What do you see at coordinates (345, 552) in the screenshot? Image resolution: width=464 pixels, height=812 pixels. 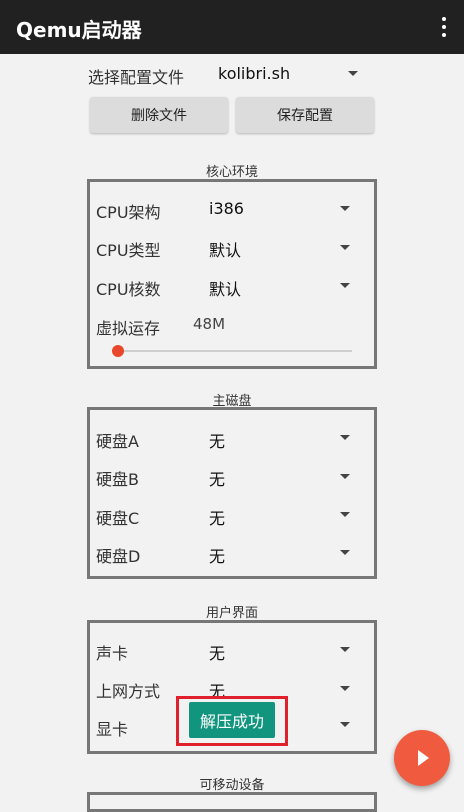 I see `disk-d-dropdown-icon` at bounding box center [345, 552].